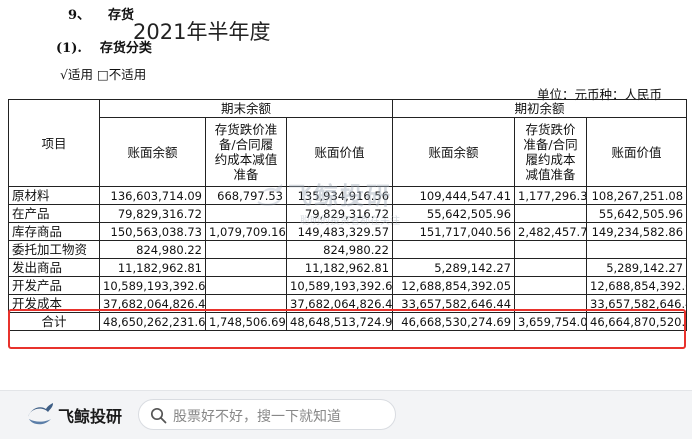  Describe the element at coordinates (550, 129) in the screenshot. I see `header-begin-provision-line: 存货跌价` at that location.